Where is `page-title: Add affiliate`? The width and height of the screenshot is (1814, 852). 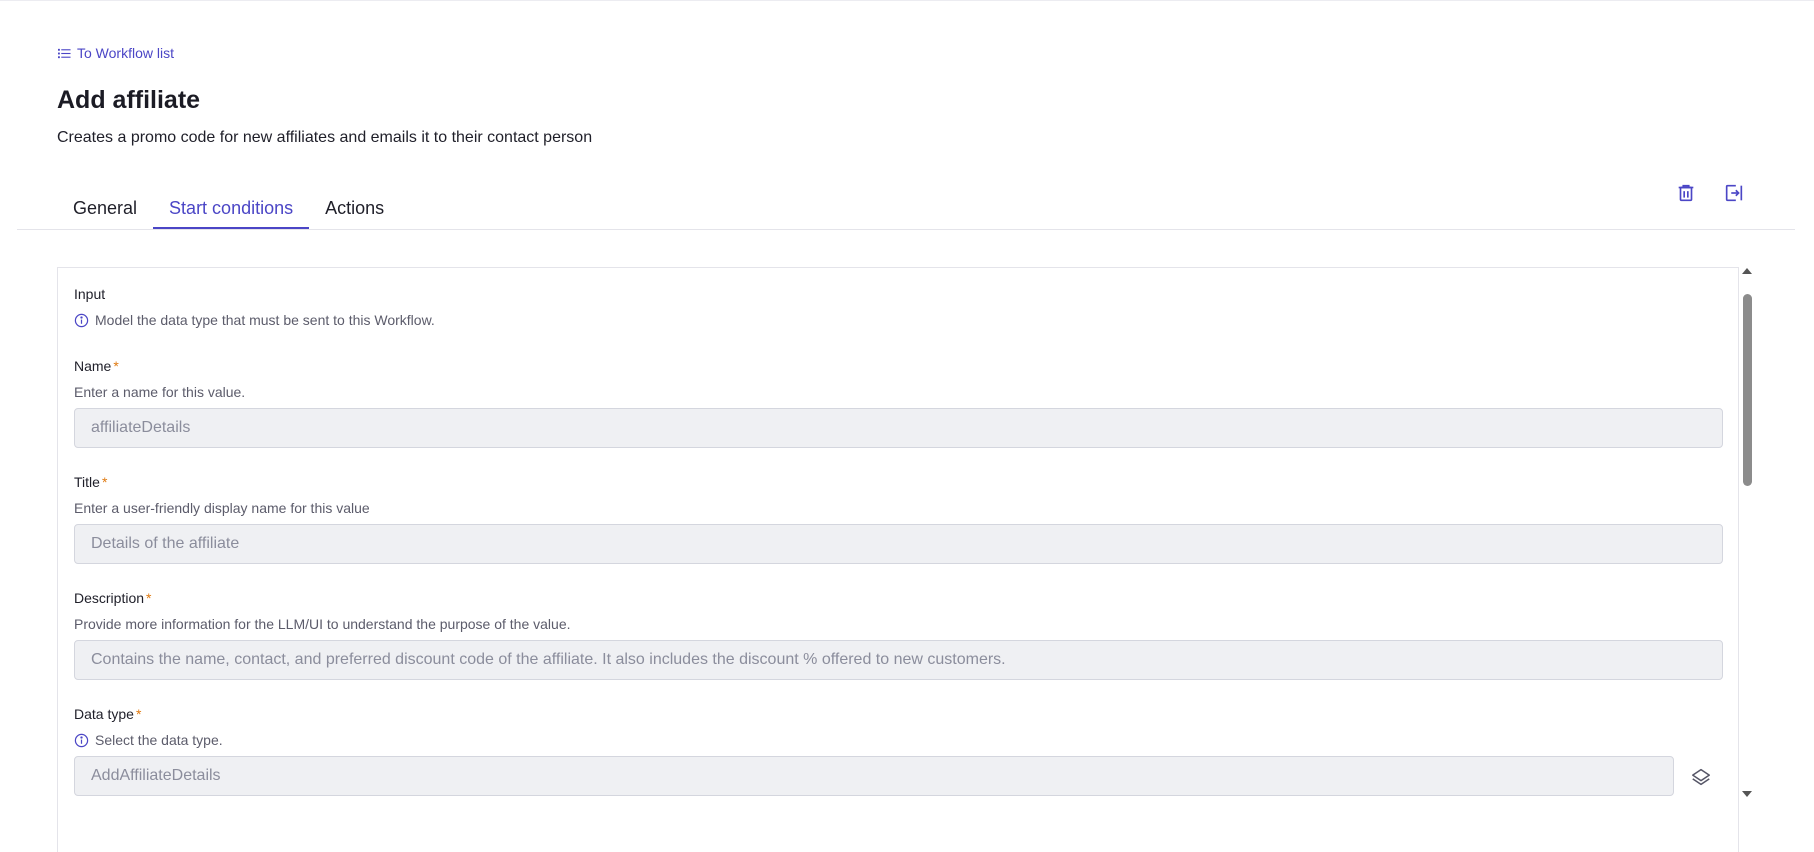
page-title: Add affiliate is located at coordinates (129, 100).